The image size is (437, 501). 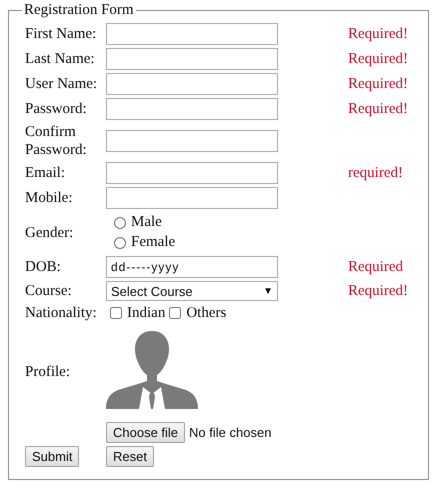 I want to click on avatar-silhouette-icon, so click(x=152, y=370).